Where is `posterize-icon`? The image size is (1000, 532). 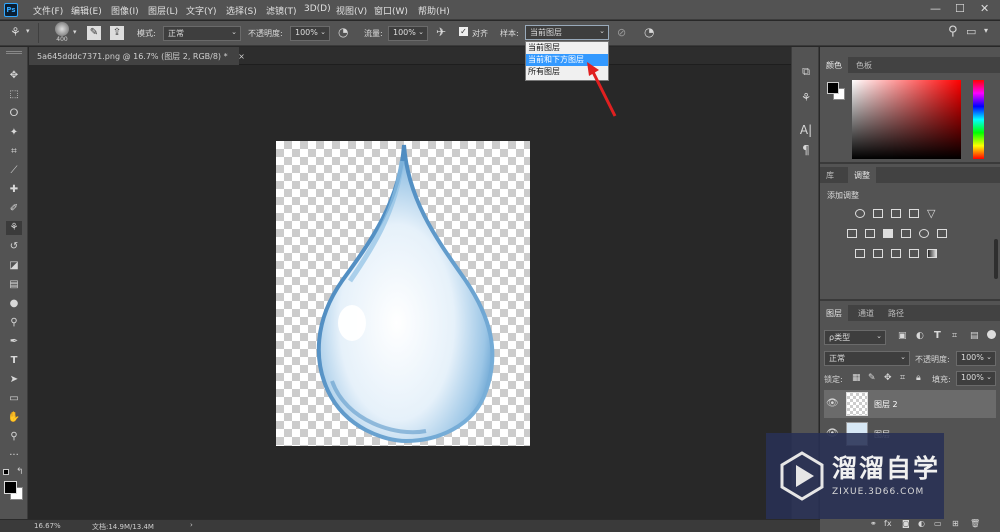 posterize-icon is located at coordinates (878, 253).